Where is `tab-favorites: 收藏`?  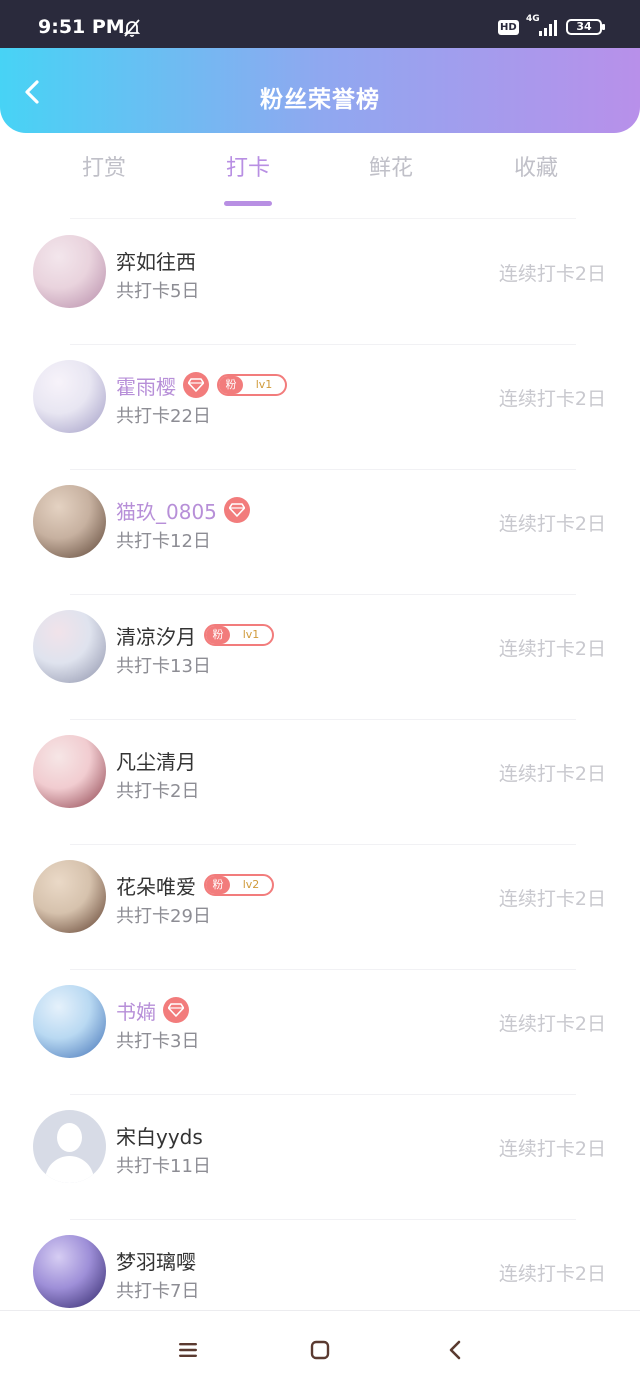
tab-favorites: 收藏 is located at coordinates (536, 166).